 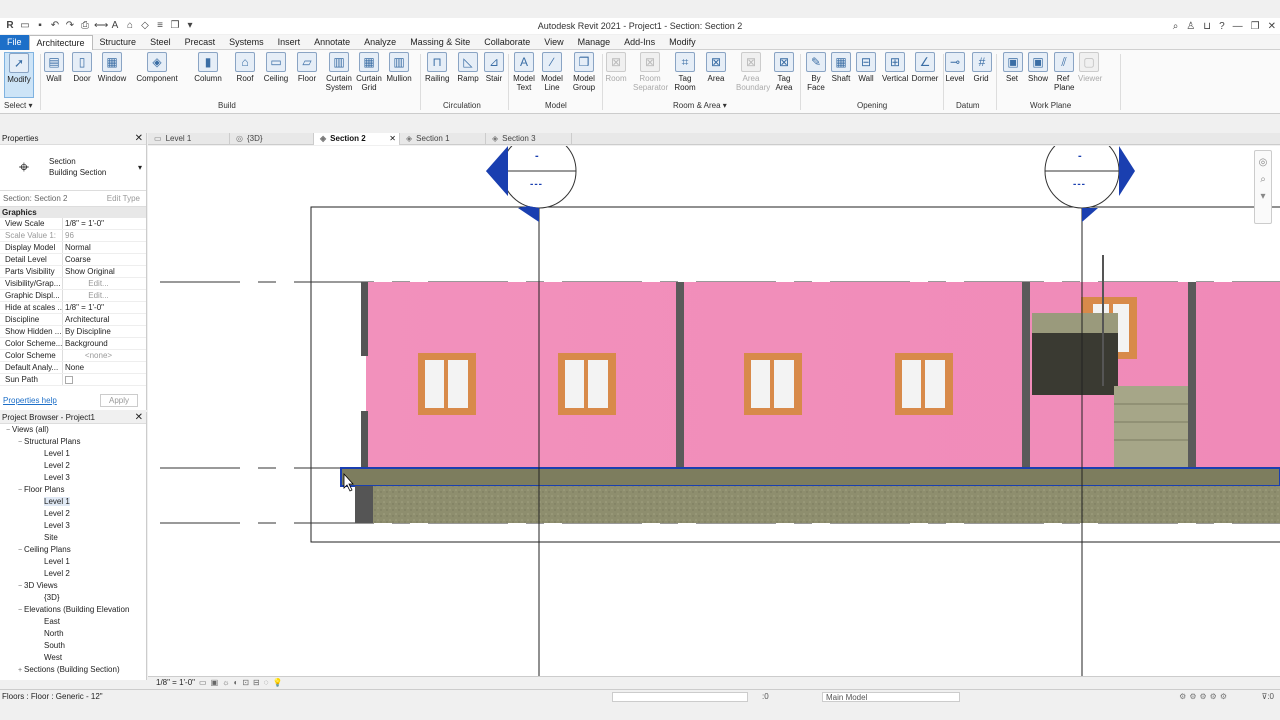 I want to click on visual-style-icon: ▣, so click(x=215, y=682).